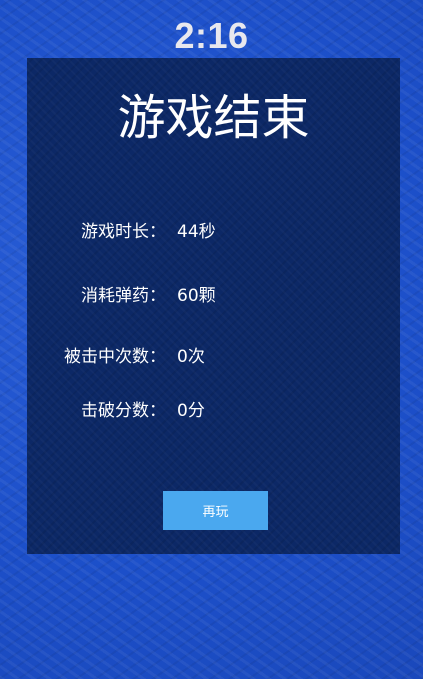  What do you see at coordinates (211, 357) in the screenshot?
I see `stat-times-hit: 被击中次数： 0次` at bounding box center [211, 357].